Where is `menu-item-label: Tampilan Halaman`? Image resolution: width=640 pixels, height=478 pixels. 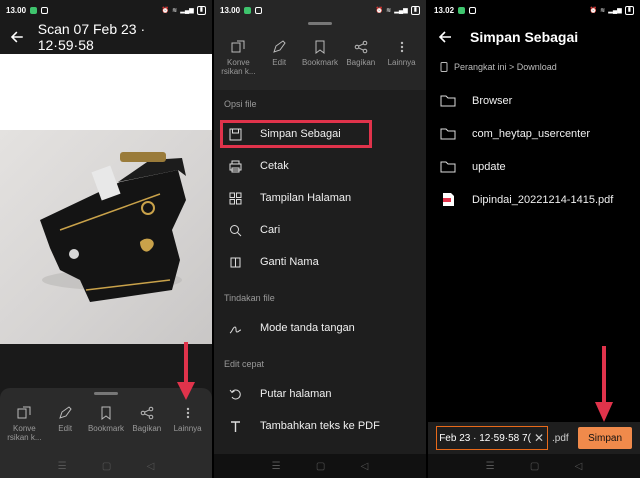
menu-item-label: Tampilan Halaman is located at coordinates (306, 198).